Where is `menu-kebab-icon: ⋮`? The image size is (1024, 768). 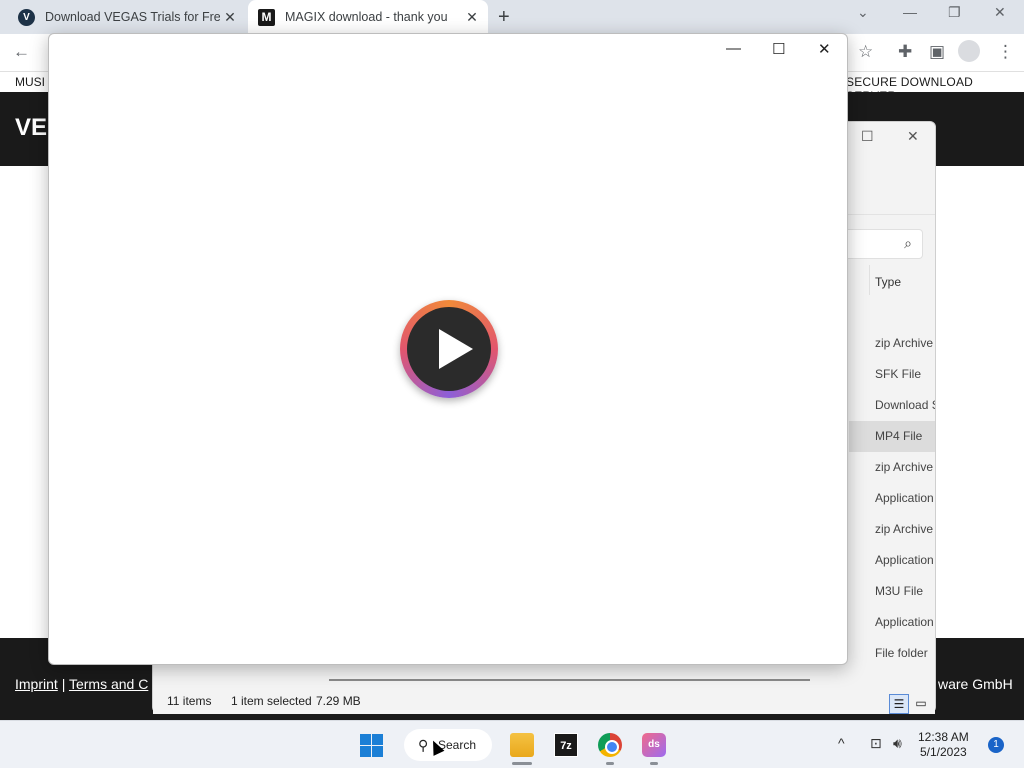 menu-kebab-icon: ⋮ is located at coordinates (1005, 52).